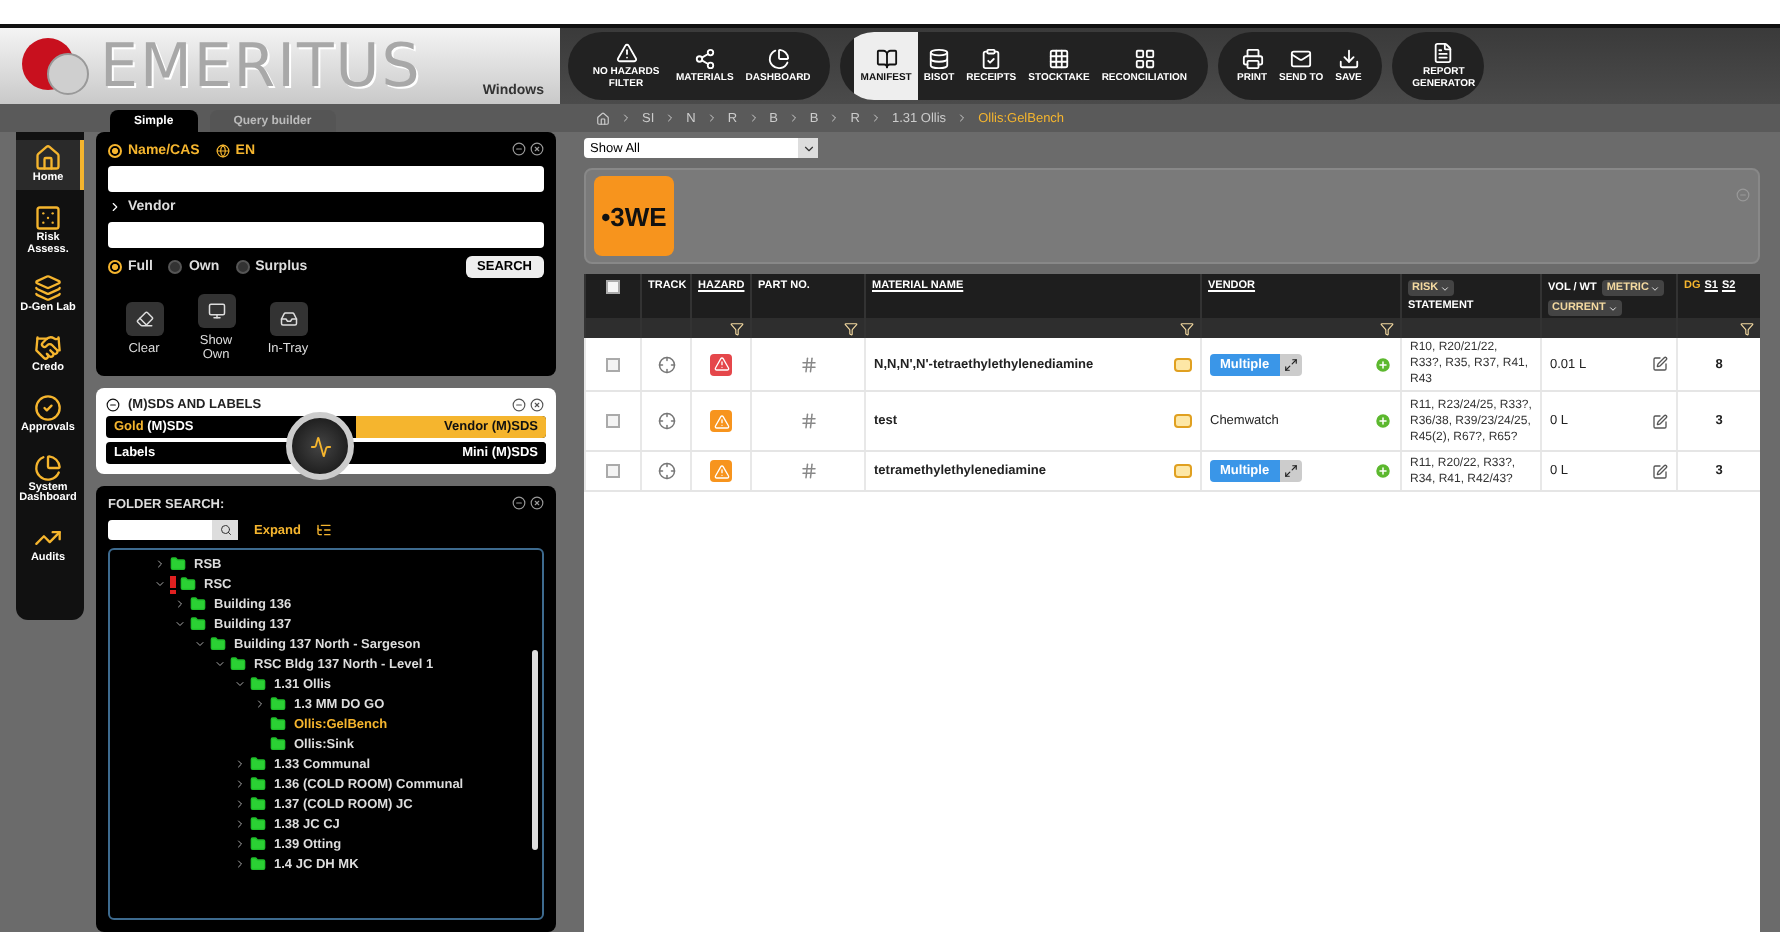 The image size is (1780, 932). Describe the element at coordinates (535, 750) in the screenshot. I see `scrollbar` at that location.